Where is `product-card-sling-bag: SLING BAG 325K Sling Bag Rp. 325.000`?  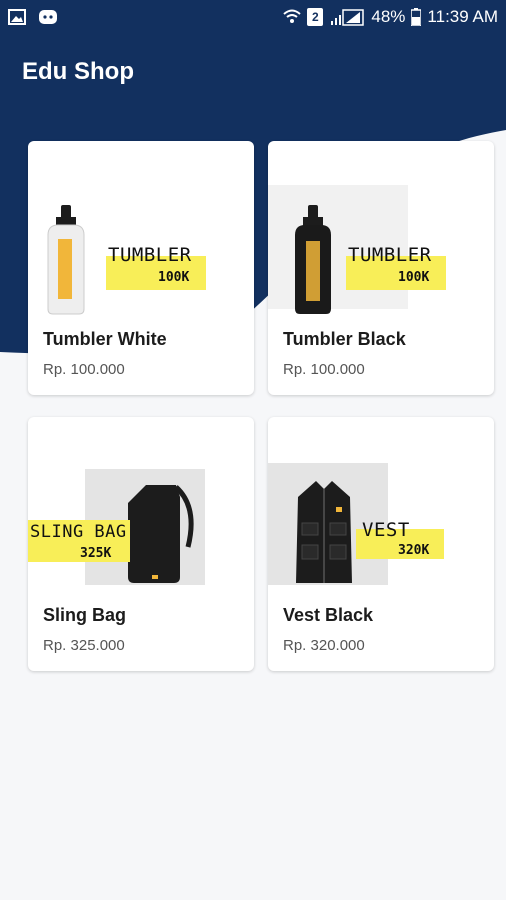
product-card-sling-bag: SLING BAG 325K Sling Bag Rp. 325.000 is located at coordinates (141, 544).